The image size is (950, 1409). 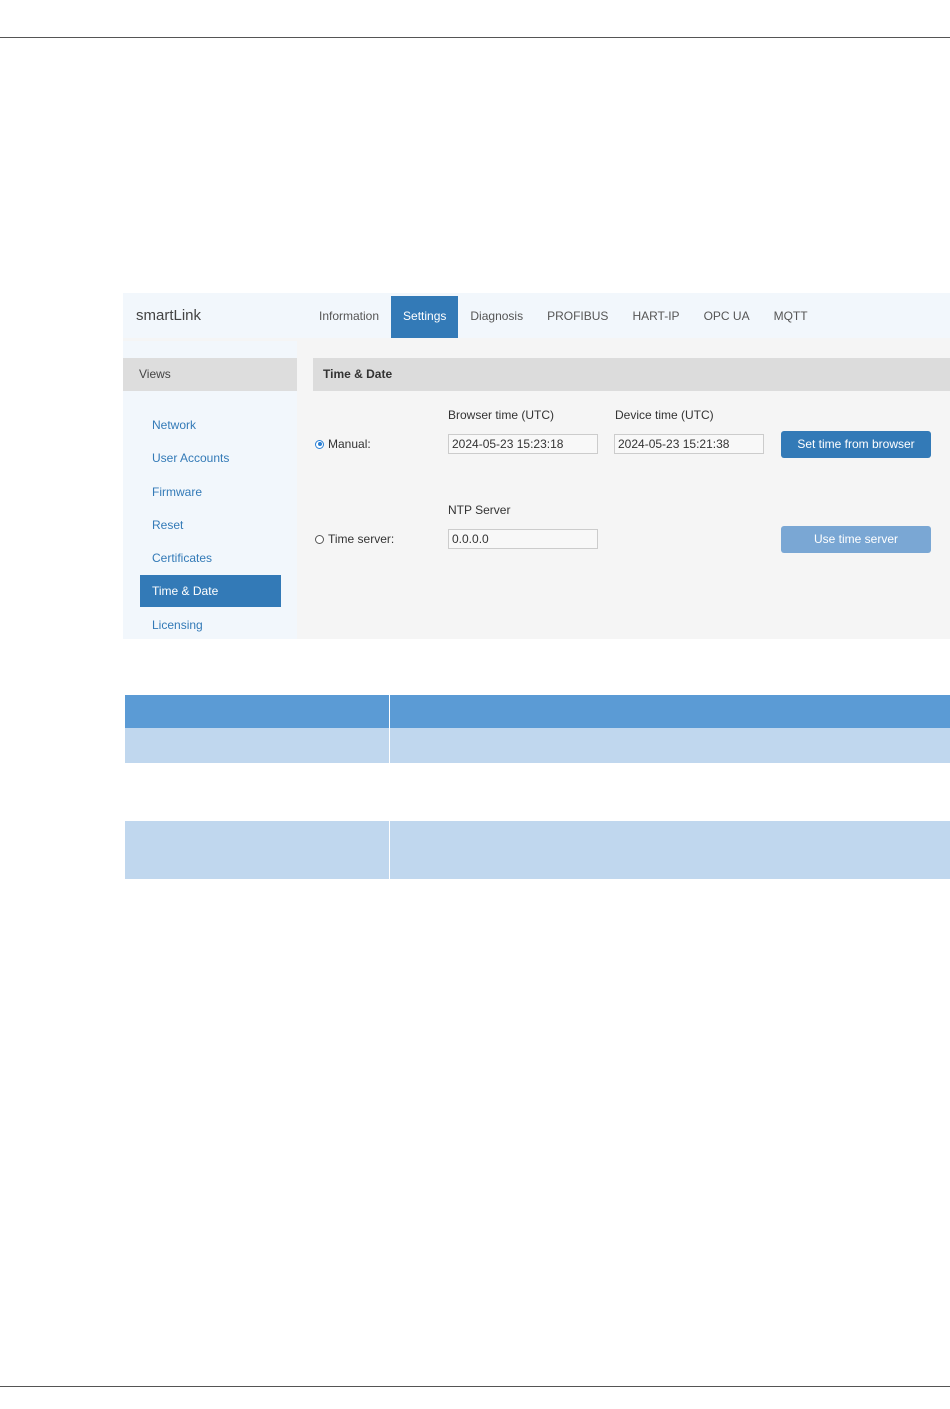 I want to click on time-server-radio: Time server:, so click(x=354, y=539).